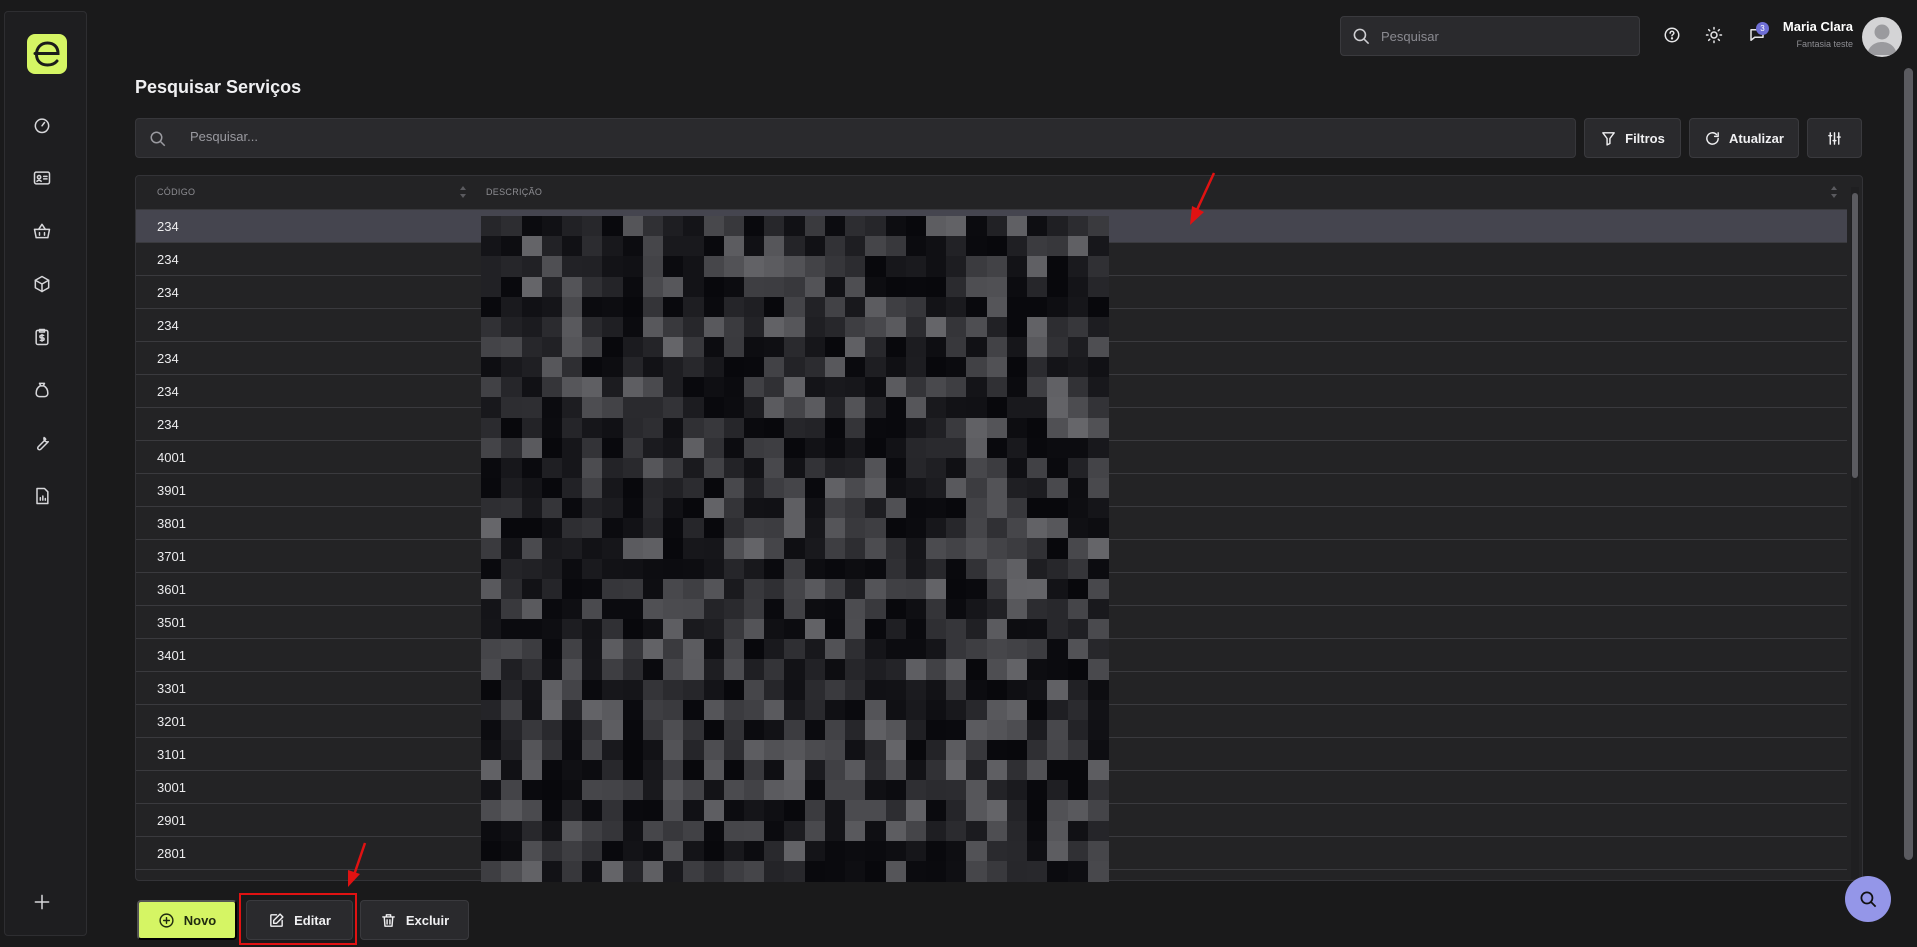 This screenshot has width=1917, height=947. What do you see at coordinates (1882, 39) in the screenshot?
I see `user-icon` at bounding box center [1882, 39].